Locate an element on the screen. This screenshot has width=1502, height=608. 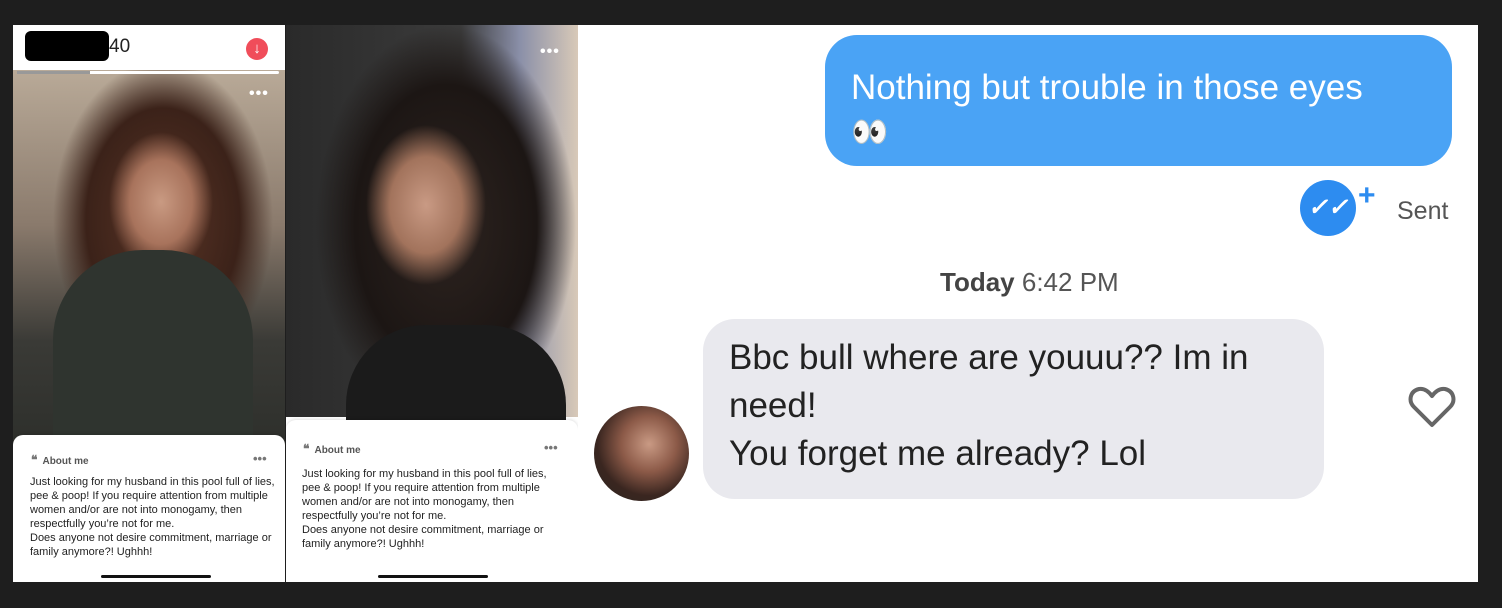
eyes-emoji: 👀 is located at coordinates (870, 132).